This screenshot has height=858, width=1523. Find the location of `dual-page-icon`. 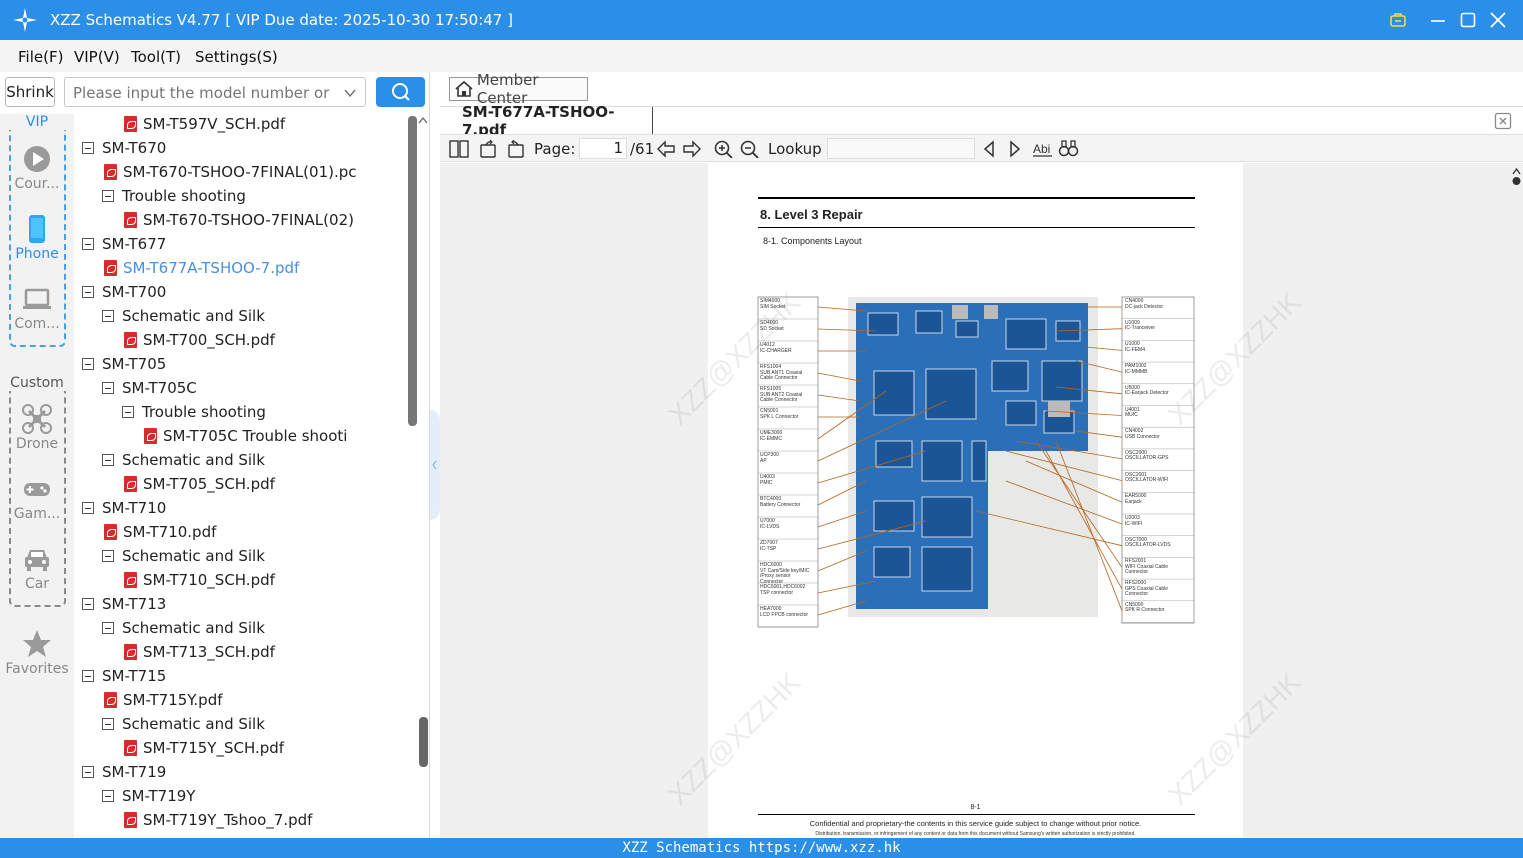

dual-page-icon is located at coordinates (459, 149).